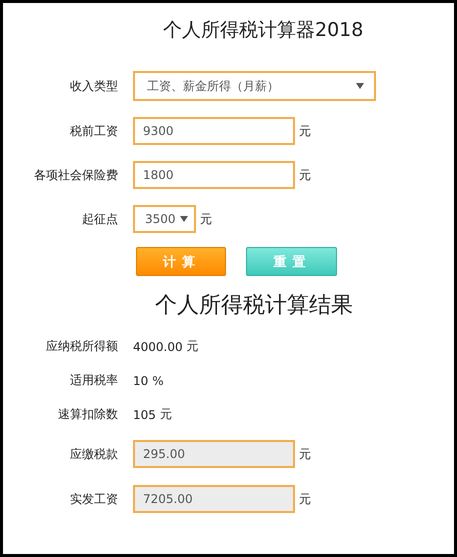 The width and height of the screenshot is (457, 557). What do you see at coordinates (94, 380) in the screenshot?
I see `field-label: 适用税率` at bounding box center [94, 380].